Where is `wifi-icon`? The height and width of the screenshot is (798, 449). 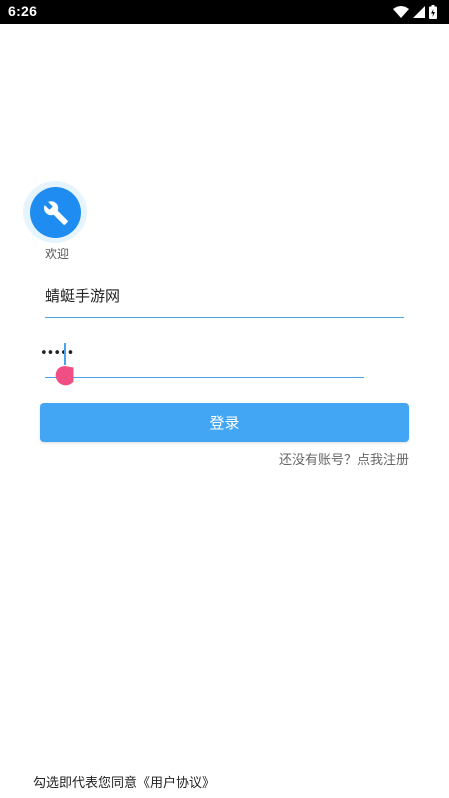 wifi-icon is located at coordinates (401, 11).